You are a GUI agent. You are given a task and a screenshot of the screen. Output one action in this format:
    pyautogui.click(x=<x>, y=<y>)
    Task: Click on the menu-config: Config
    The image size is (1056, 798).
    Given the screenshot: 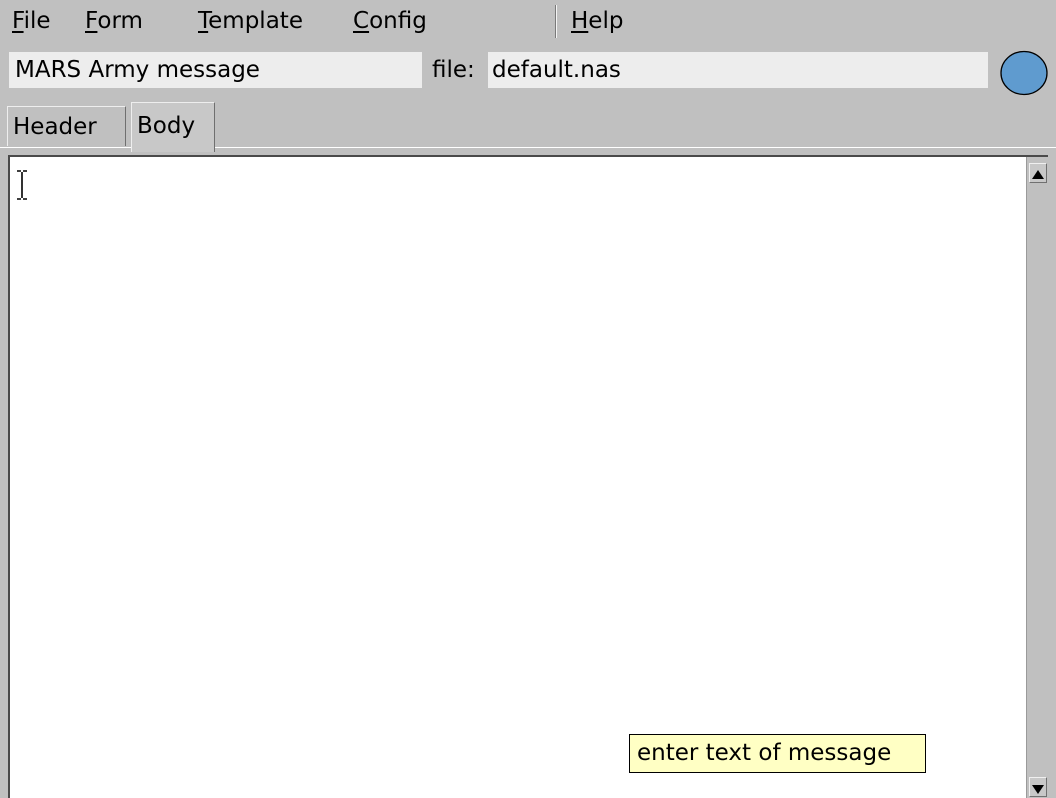 What is the action you would take?
    pyautogui.click(x=390, y=21)
    